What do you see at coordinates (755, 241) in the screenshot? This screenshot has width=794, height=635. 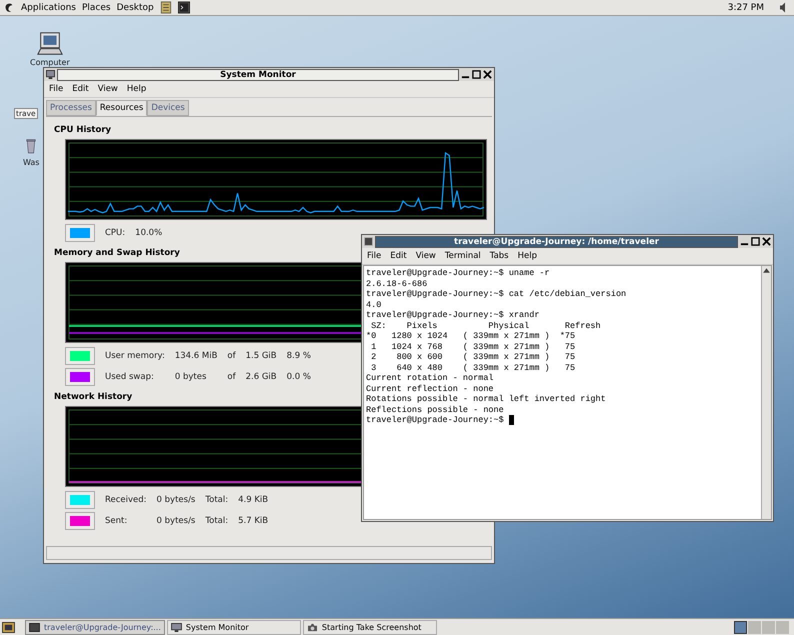 I see `maximize-icon` at bounding box center [755, 241].